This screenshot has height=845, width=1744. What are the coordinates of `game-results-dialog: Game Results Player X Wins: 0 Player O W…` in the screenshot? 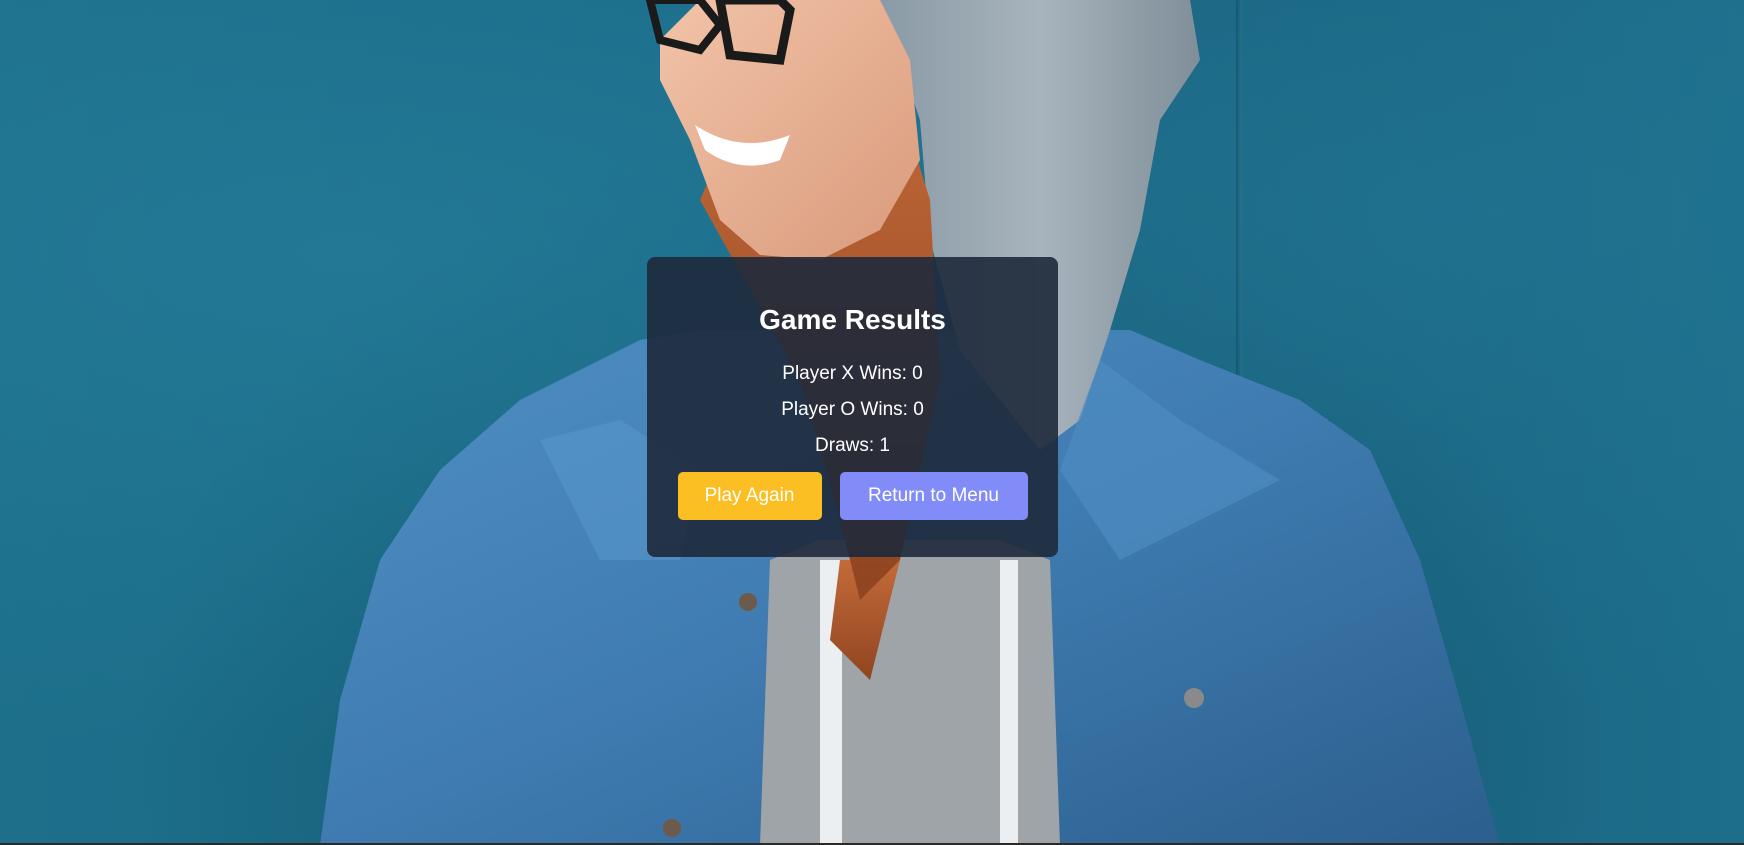 It's located at (852, 407).